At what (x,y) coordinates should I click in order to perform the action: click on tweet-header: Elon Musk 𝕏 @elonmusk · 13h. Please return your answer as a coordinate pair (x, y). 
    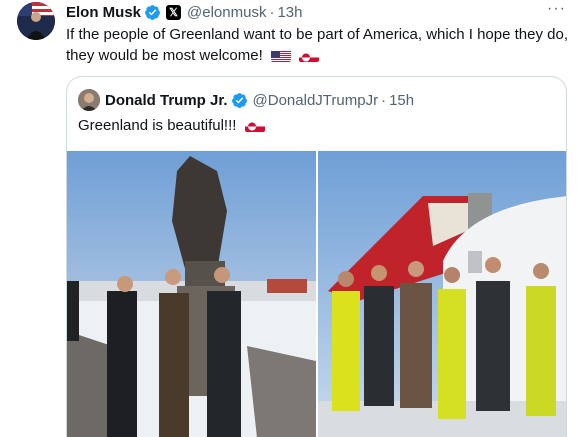
    Looking at the image, I should click on (184, 12).